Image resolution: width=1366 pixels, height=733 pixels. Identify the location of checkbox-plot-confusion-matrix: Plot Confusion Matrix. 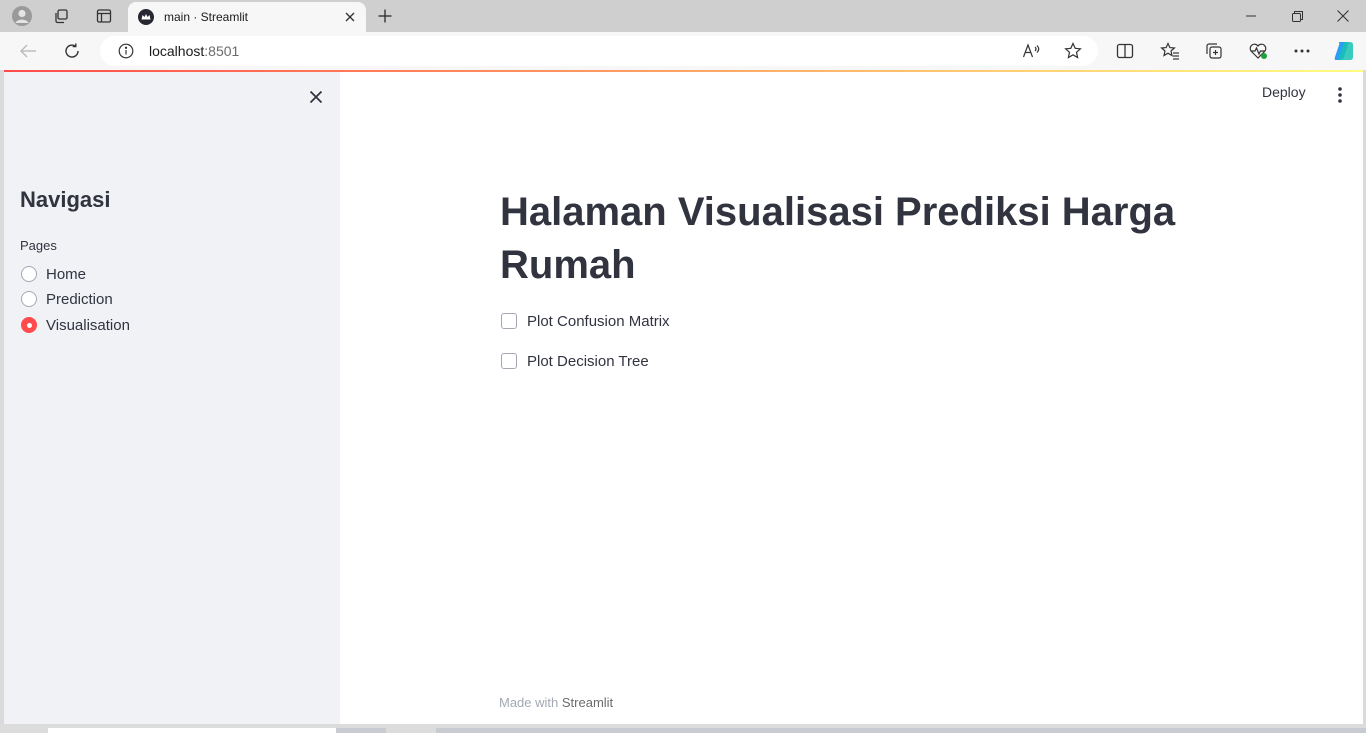
(585, 321).